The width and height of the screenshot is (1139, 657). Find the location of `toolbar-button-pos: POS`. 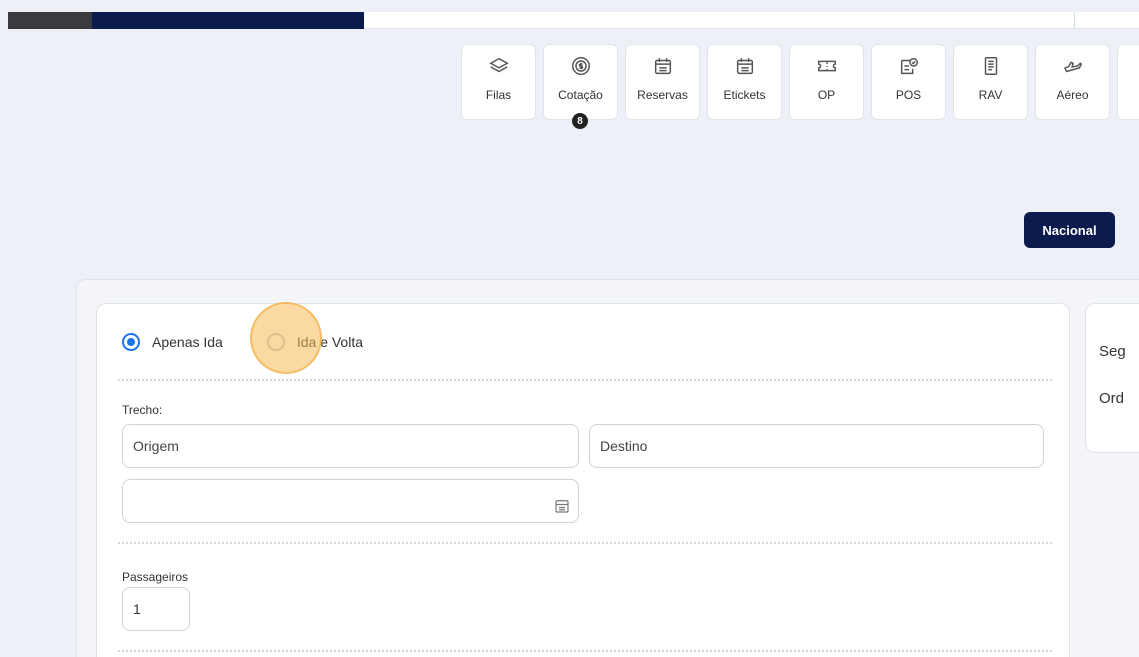

toolbar-button-pos: POS is located at coordinates (908, 82).